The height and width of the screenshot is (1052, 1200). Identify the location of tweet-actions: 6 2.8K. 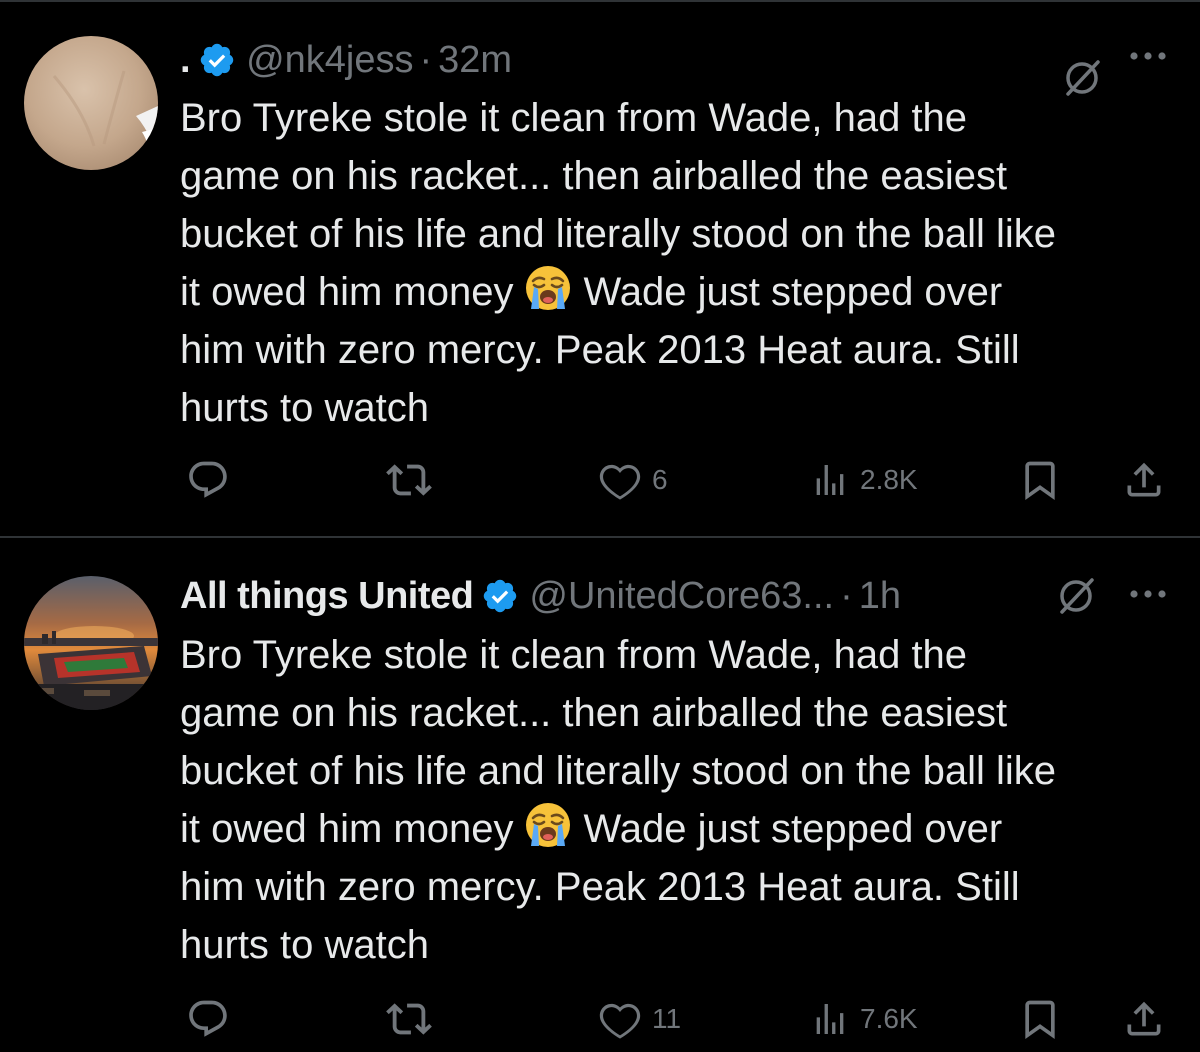
(680, 480).